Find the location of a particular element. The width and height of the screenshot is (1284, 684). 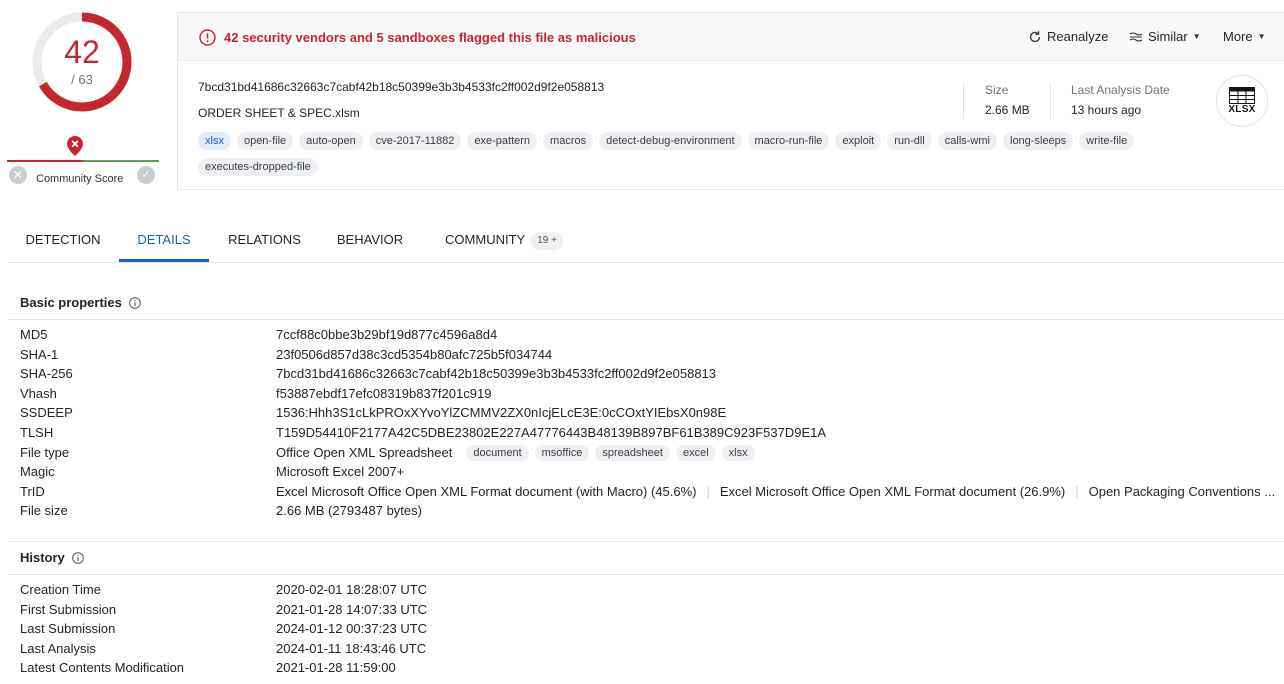

file-type-tag: spreadsheet is located at coordinates (632, 452).